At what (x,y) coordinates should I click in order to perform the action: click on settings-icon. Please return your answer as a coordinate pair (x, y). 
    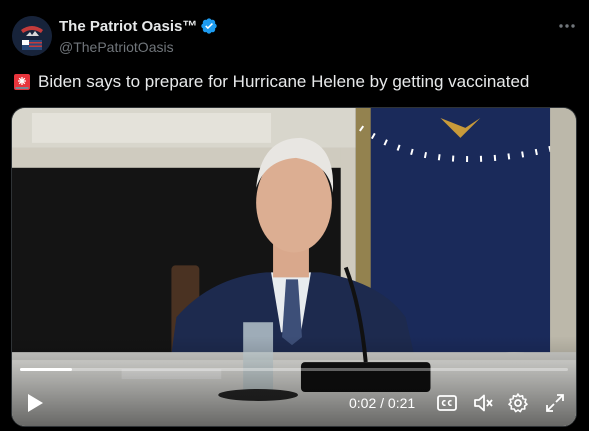
    Looking at the image, I should click on (518, 403).